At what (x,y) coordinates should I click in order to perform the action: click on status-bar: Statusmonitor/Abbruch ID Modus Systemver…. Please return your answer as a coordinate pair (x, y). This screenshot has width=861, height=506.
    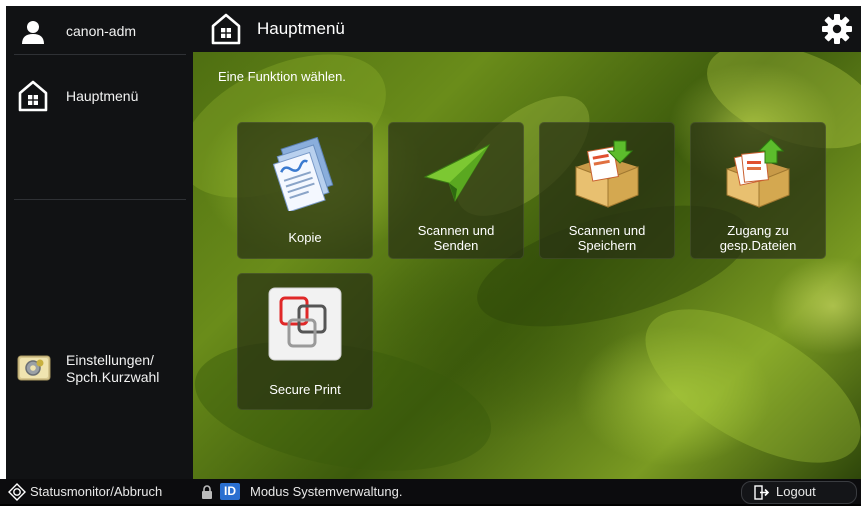
    Looking at the image, I should click on (430, 491).